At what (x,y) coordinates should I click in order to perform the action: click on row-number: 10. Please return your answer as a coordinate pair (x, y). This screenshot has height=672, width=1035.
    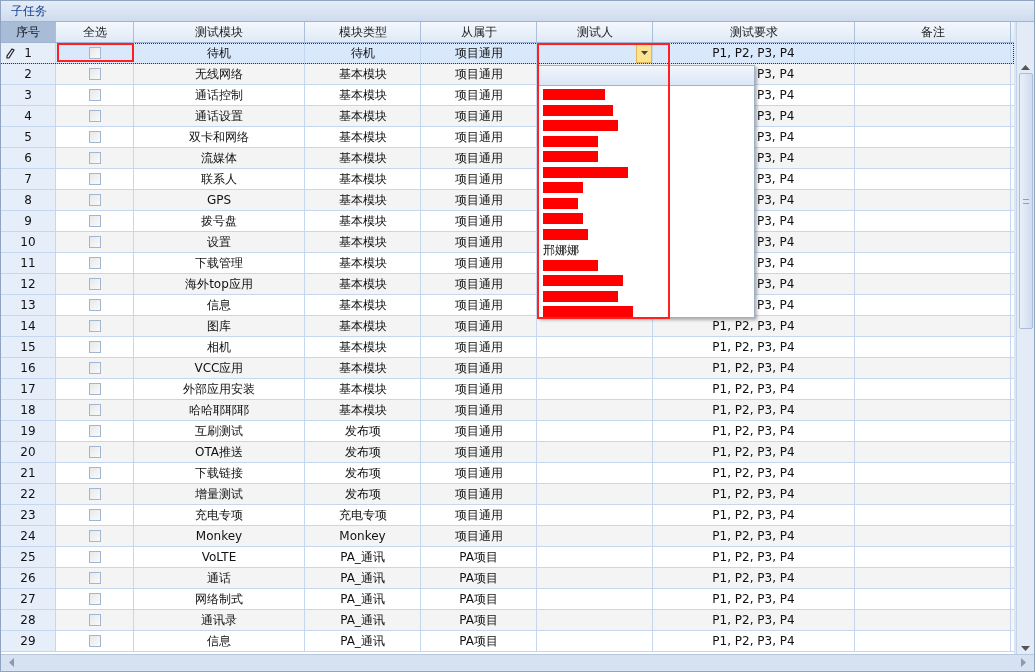
    Looking at the image, I should click on (28, 242).